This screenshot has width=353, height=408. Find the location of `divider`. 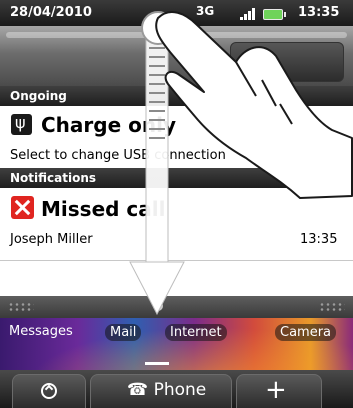

divider is located at coordinates (176, 260).